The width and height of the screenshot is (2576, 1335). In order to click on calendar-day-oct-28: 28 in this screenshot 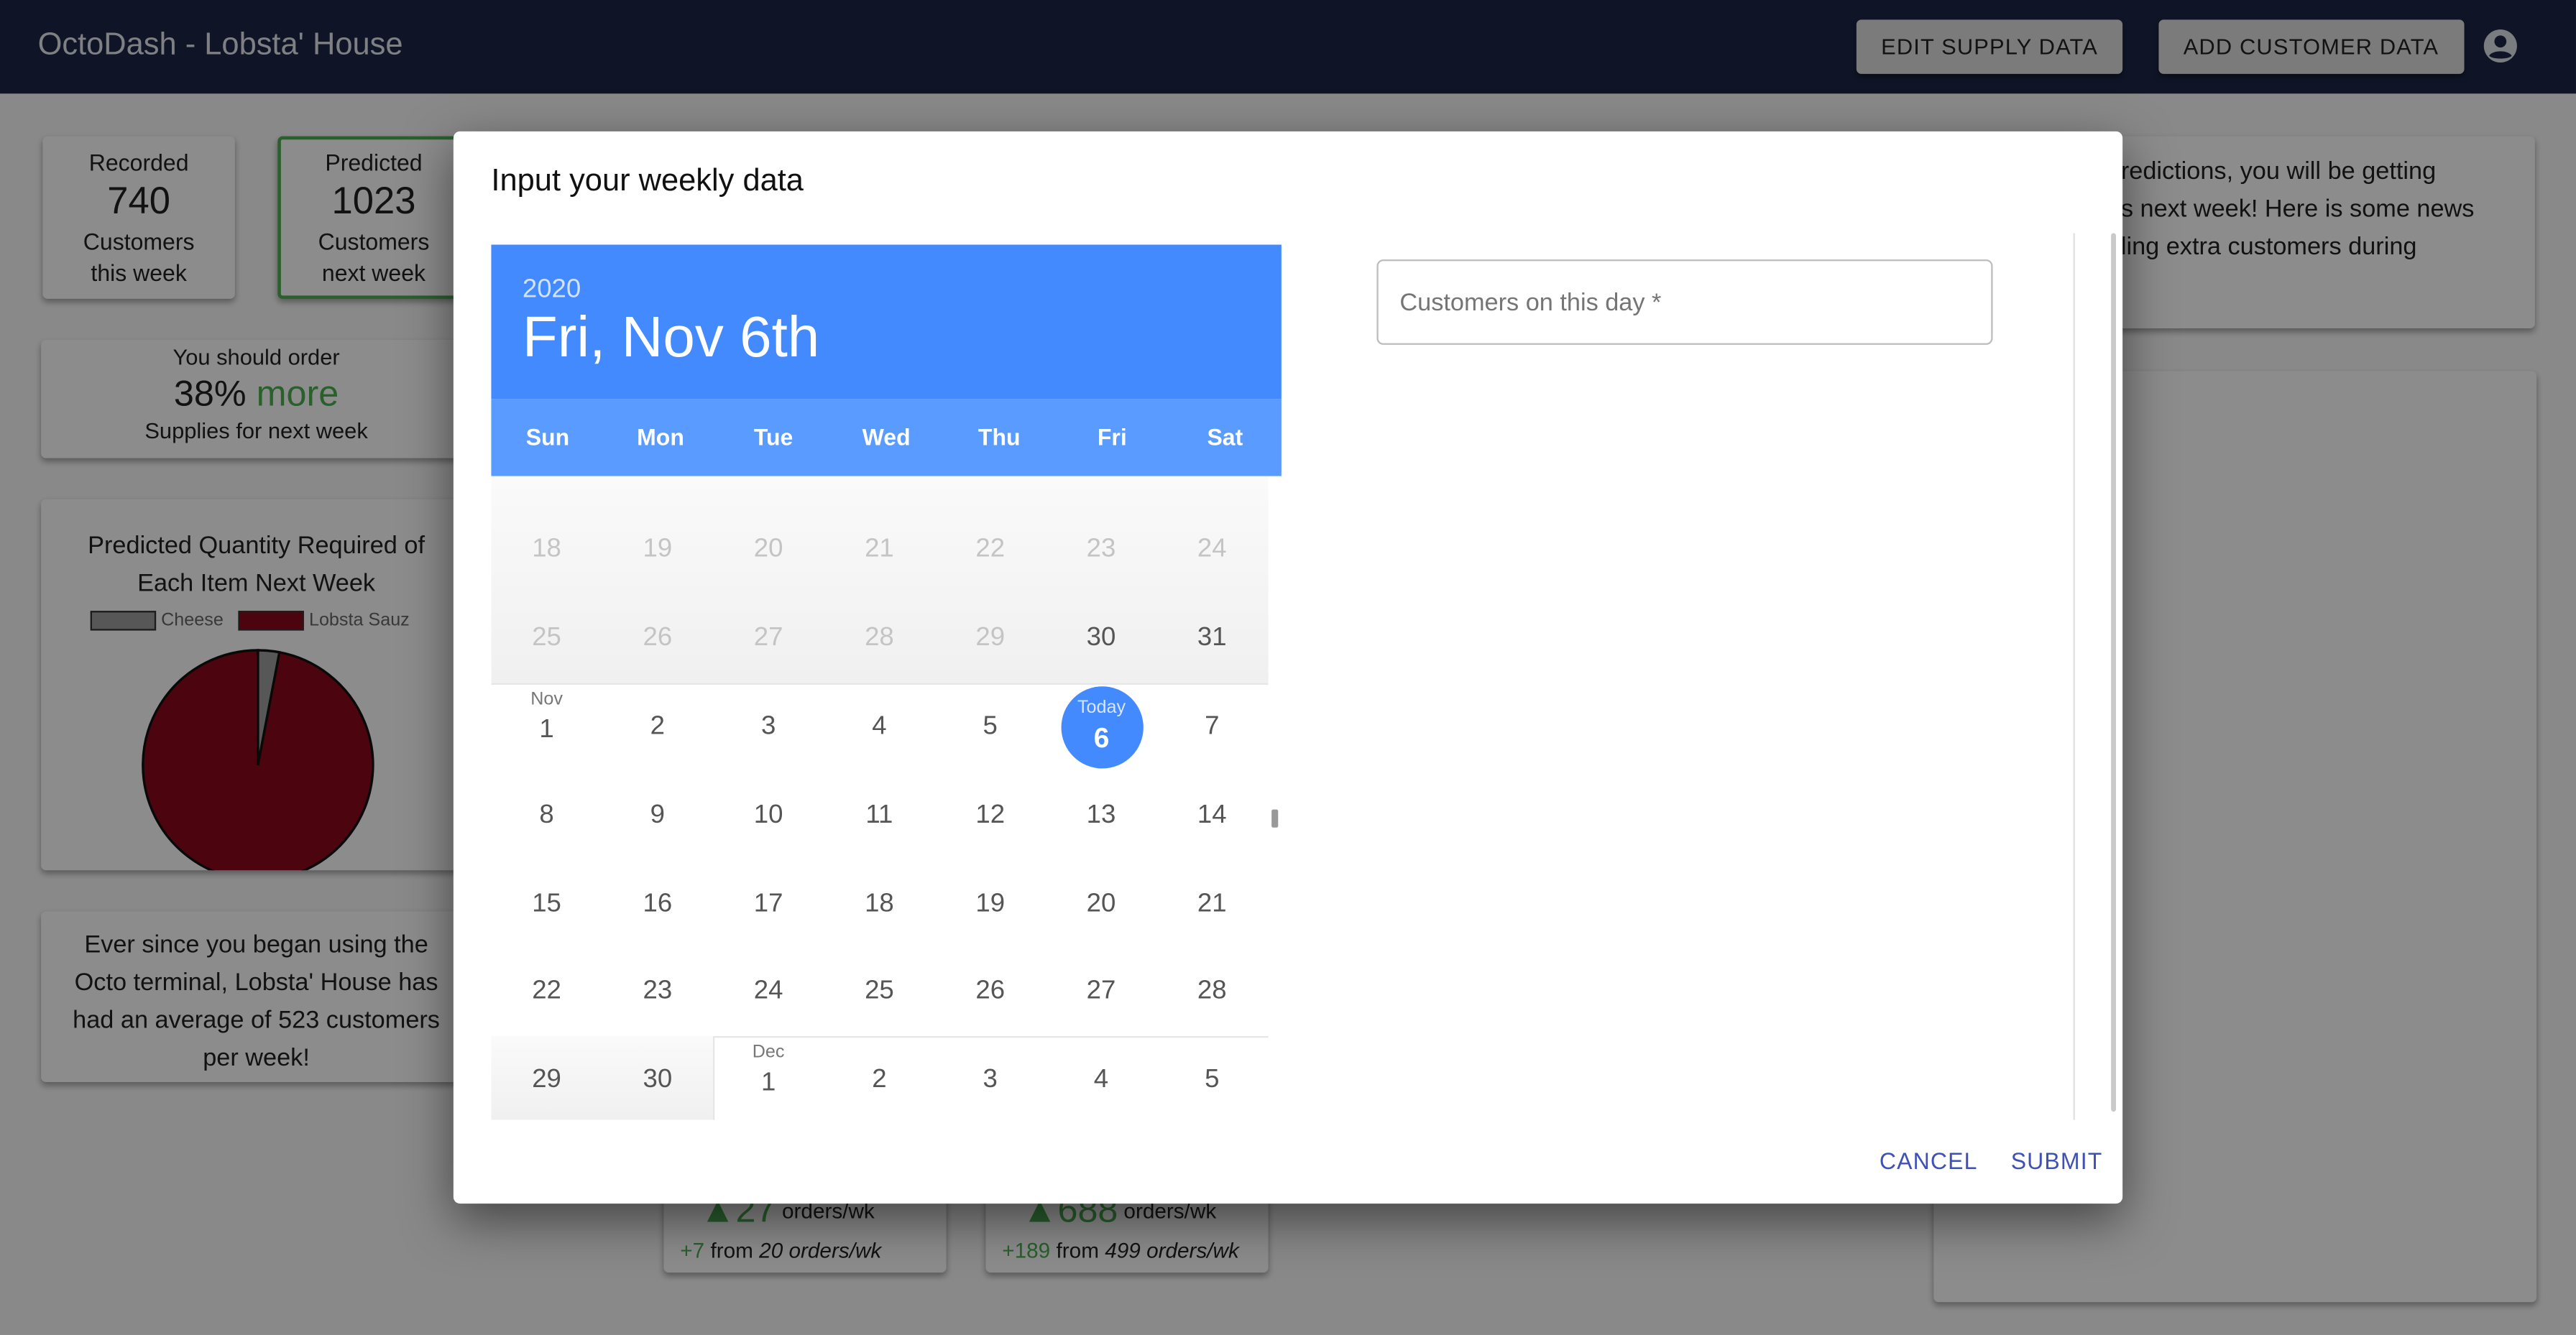, I will do `click(879, 638)`.